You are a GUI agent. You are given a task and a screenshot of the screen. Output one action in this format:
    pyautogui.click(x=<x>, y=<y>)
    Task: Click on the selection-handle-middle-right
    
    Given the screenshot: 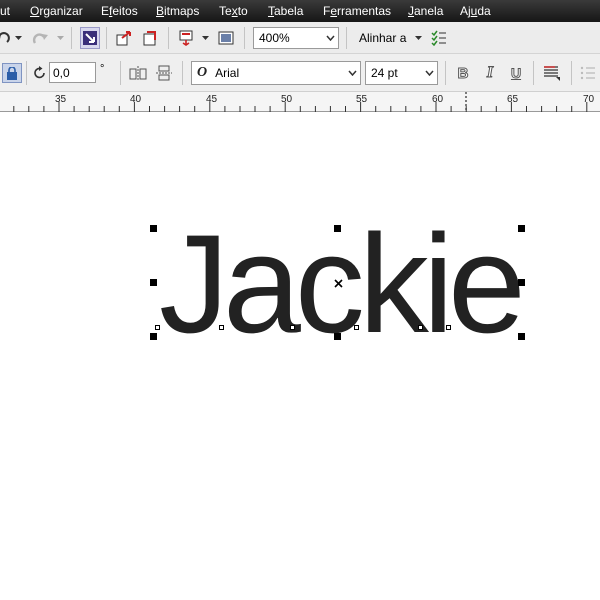 What is the action you would take?
    pyautogui.click(x=521, y=282)
    